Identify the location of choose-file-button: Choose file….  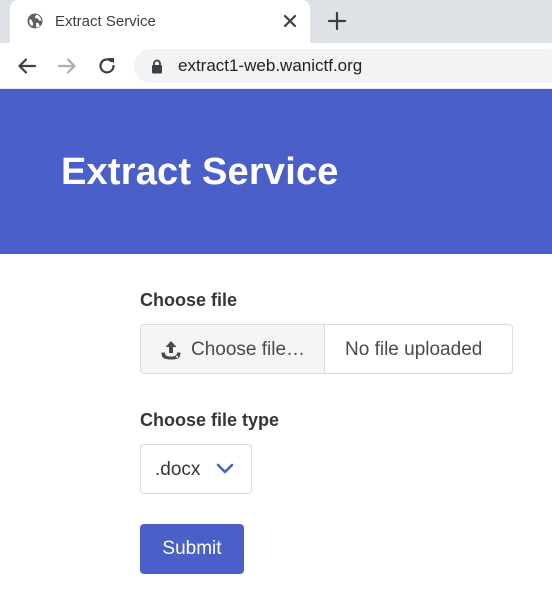
(233, 349).